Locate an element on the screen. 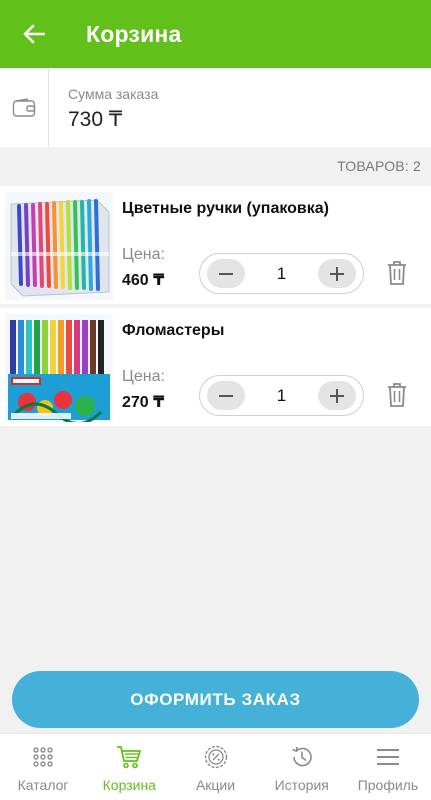  grid-dots-icon is located at coordinates (43, 757).